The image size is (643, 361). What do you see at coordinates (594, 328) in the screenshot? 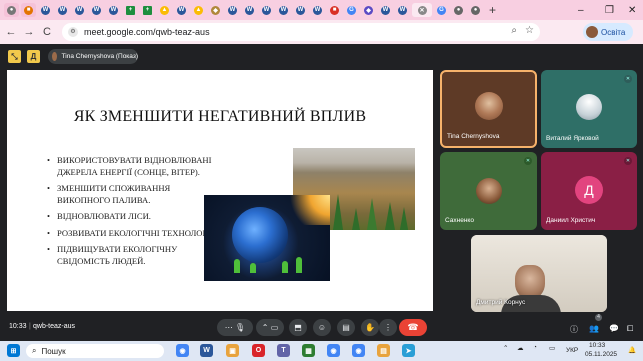
I see `people-icon: 👥` at bounding box center [594, 328].